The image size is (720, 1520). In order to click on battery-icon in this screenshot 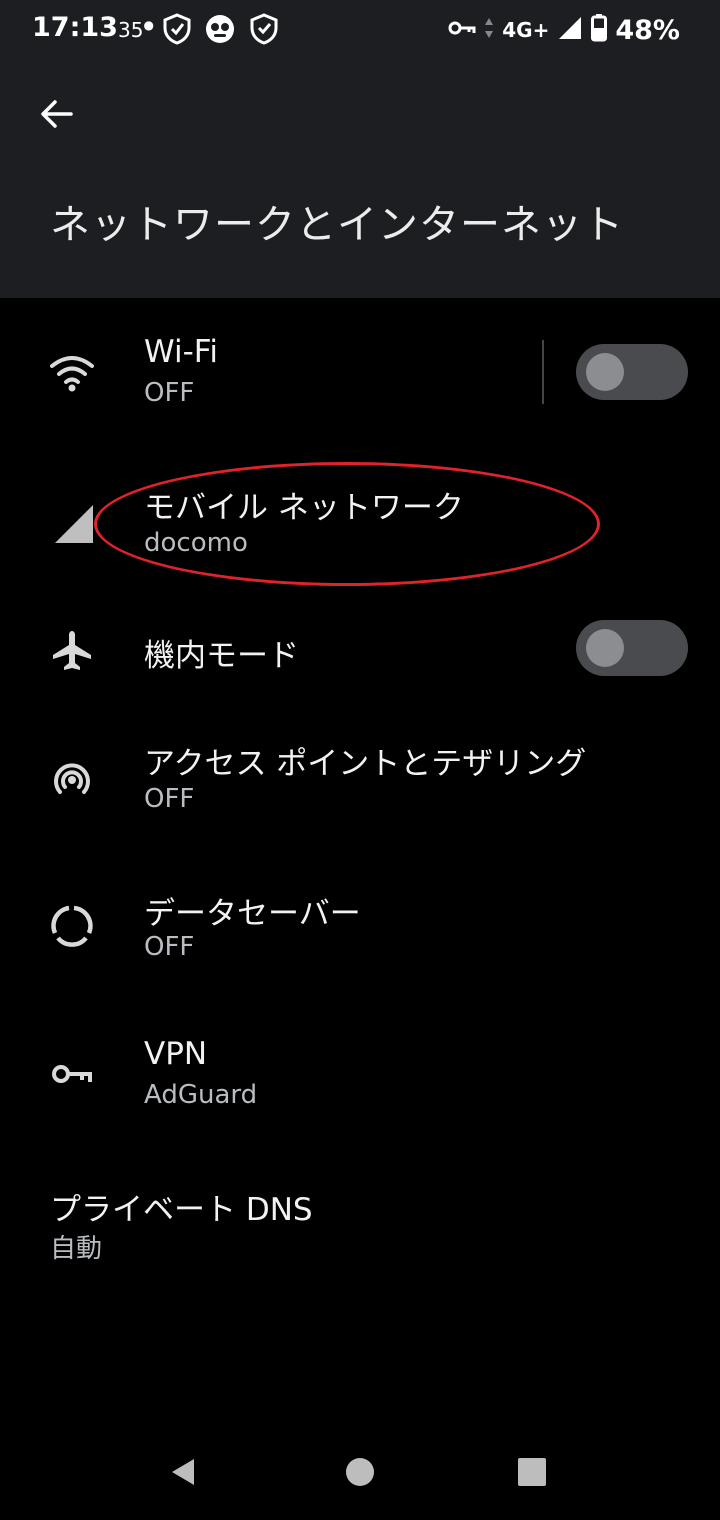, I will do `click(599, 30)`.